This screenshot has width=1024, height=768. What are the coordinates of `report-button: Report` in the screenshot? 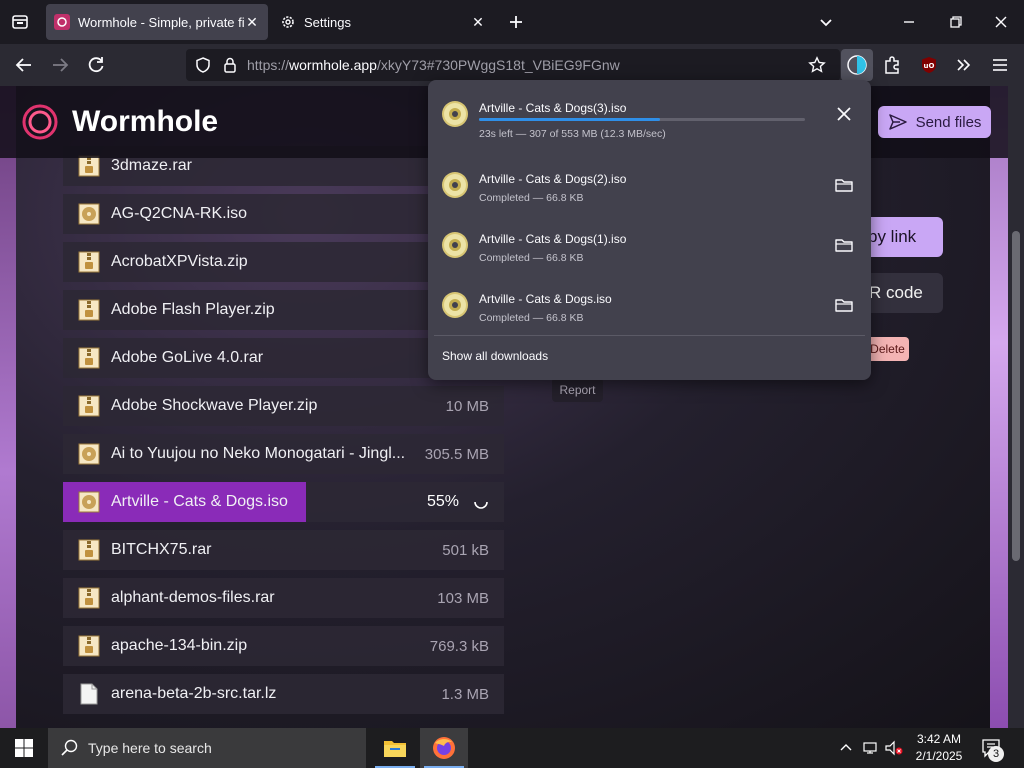 It's located at (577, 390).